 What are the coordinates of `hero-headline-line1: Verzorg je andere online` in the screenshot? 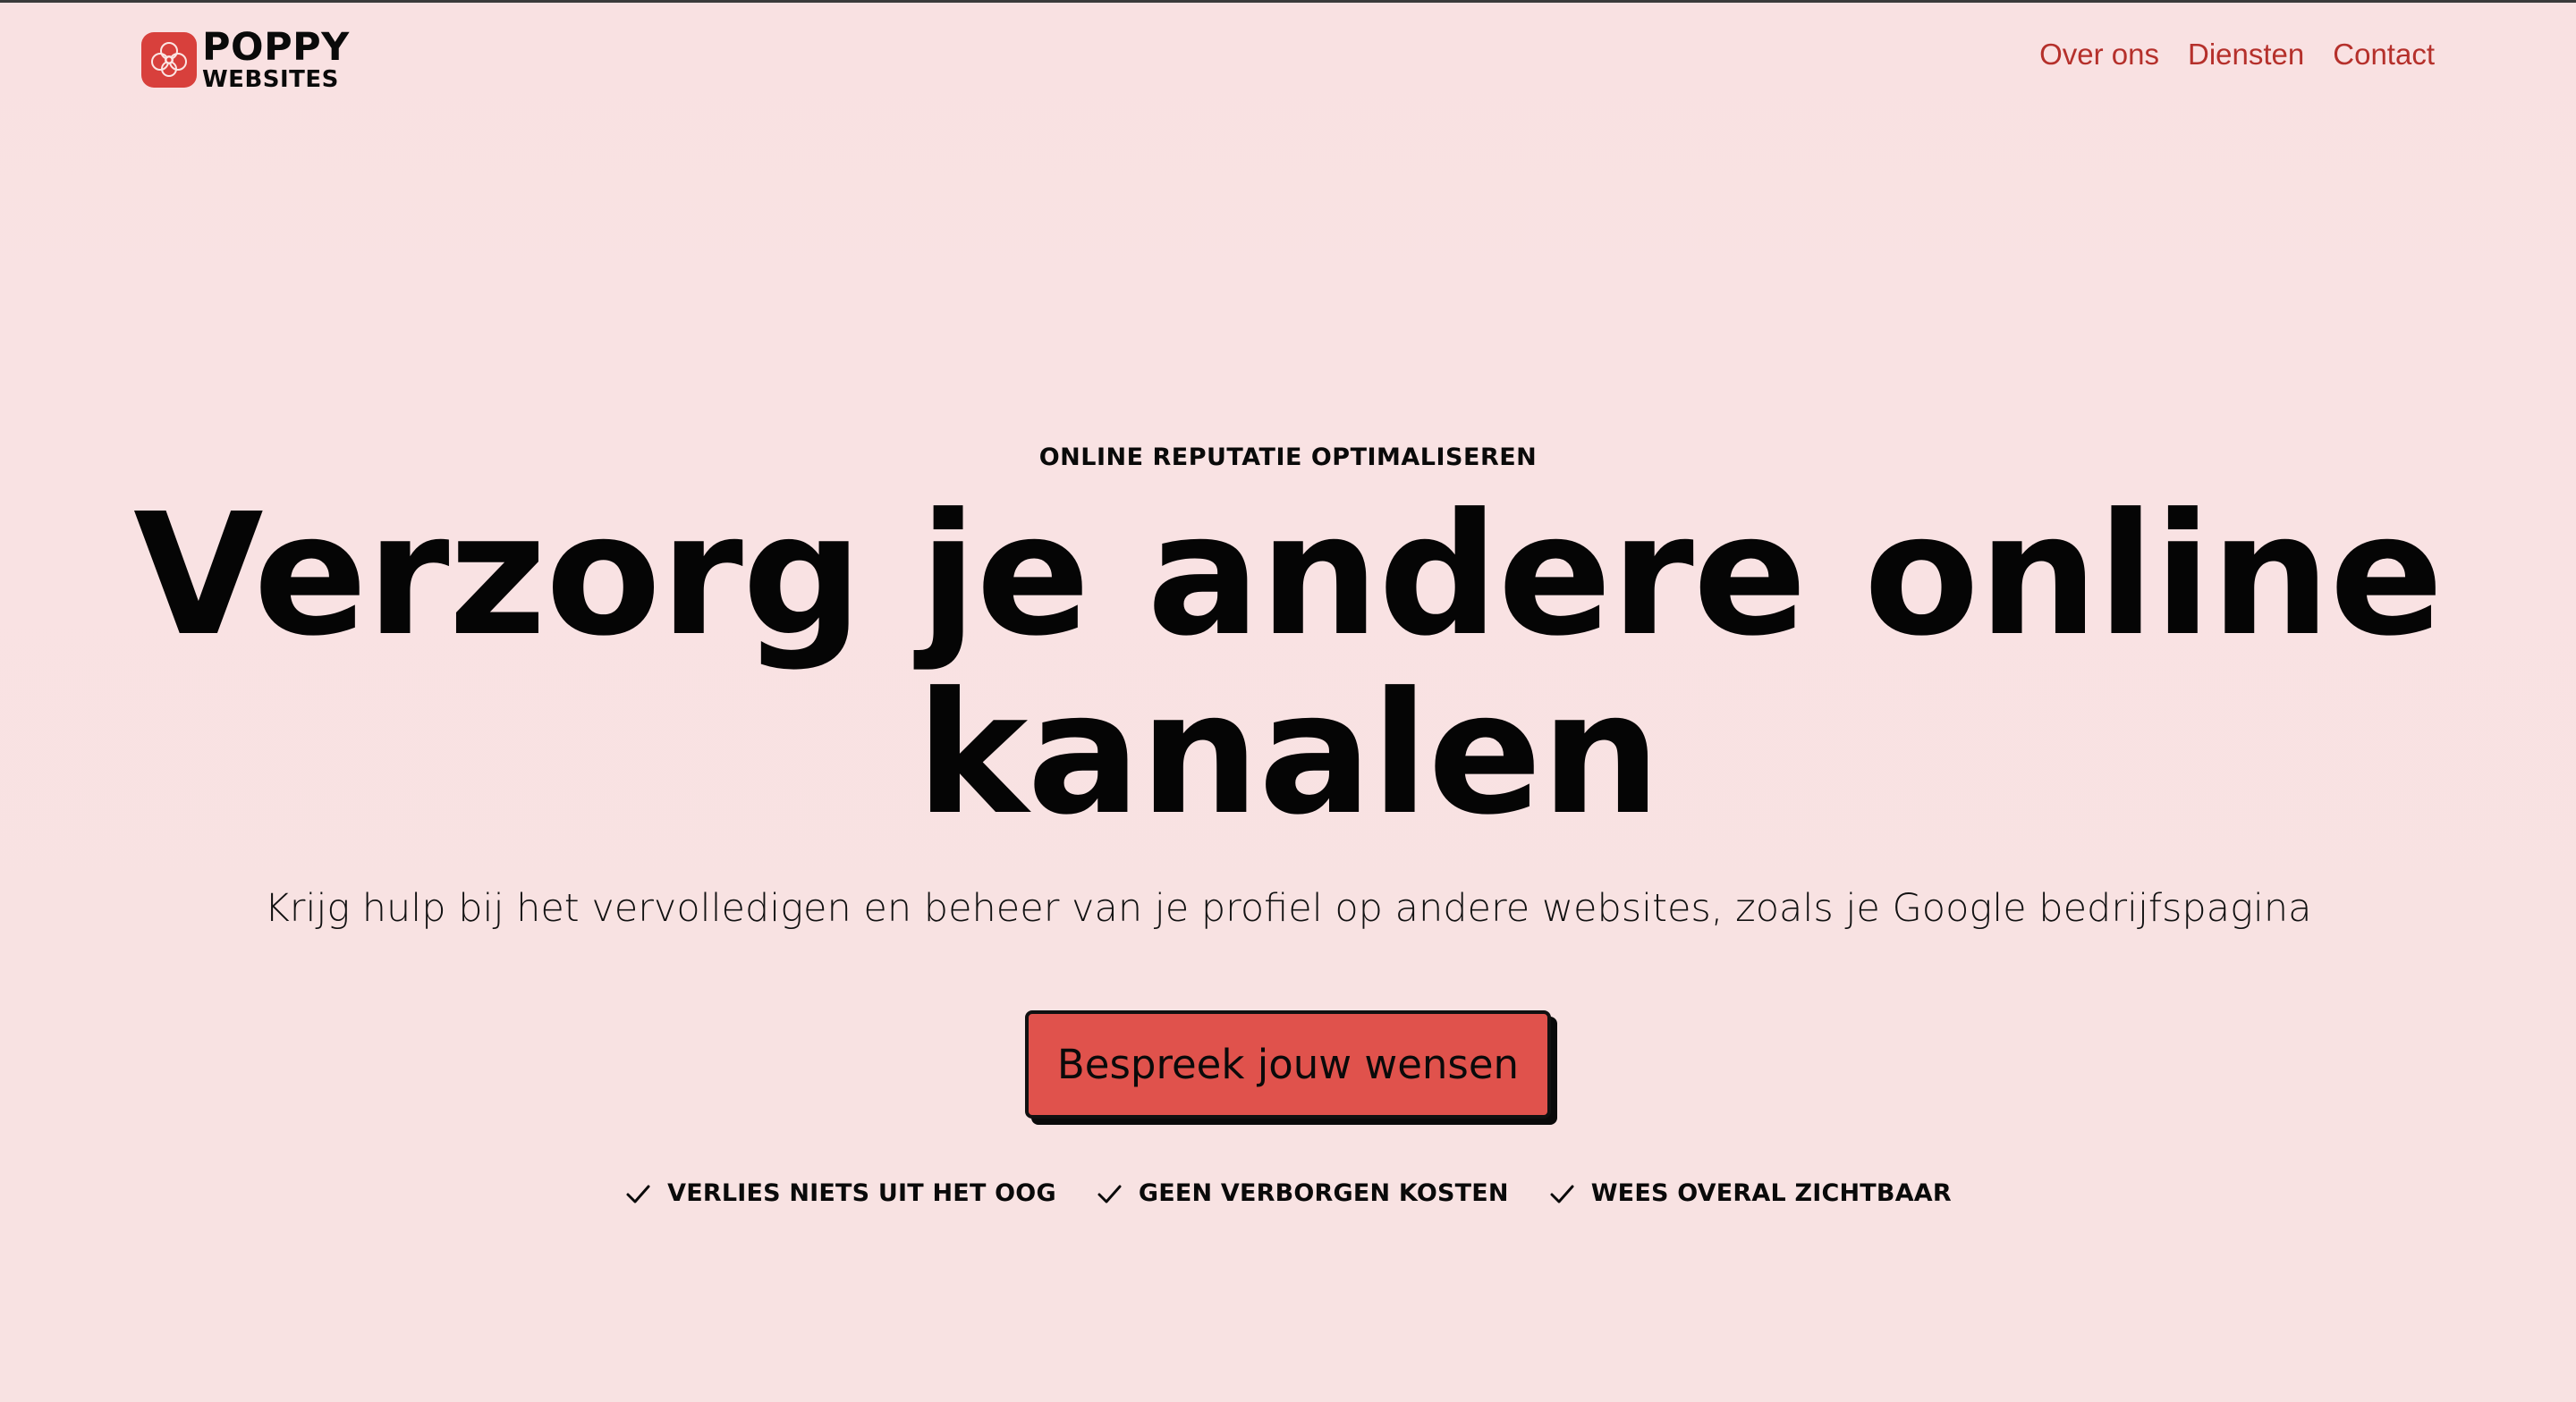 It's located at (1288, 575).